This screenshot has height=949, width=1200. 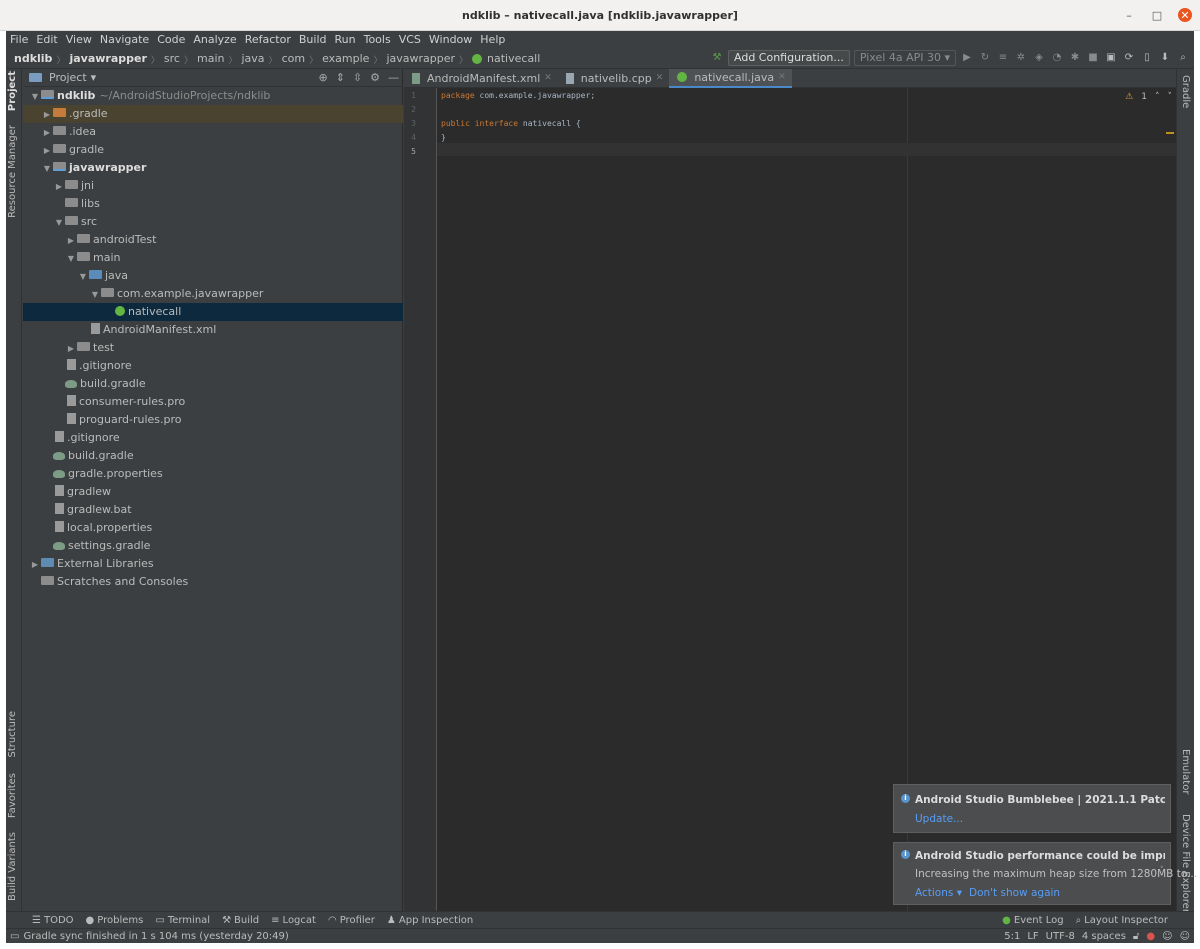 What do you see at coordinates (213, 474) in the screenshot?
I see `tree-item: gradle.properties` at bounding box center [213, 474].